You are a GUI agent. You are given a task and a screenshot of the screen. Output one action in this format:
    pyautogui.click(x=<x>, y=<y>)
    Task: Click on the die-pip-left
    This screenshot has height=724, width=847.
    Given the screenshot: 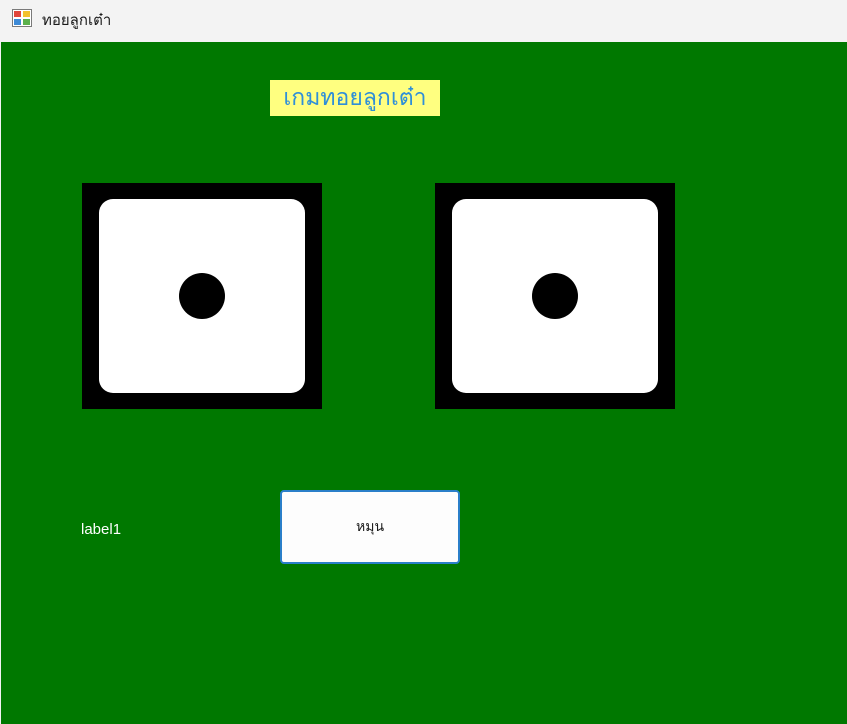 What is the action you would take?
    pyautogui.click(x=202, y=296)
    